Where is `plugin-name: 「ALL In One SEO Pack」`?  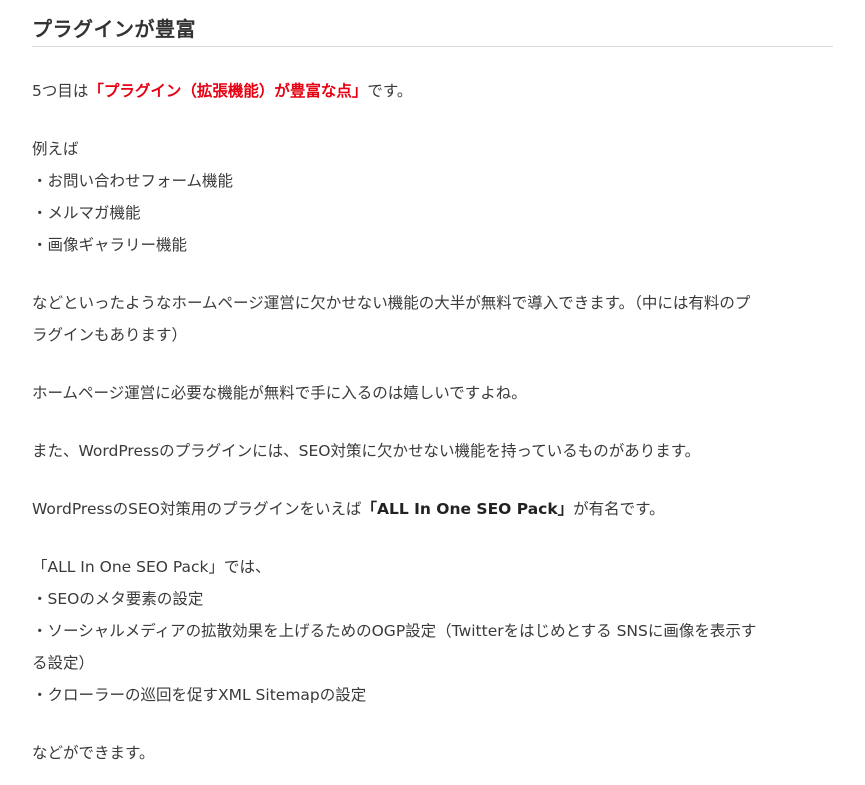 plugin-name: 「ALL In One SEO Pack」 is located at coordinates (467, 509).